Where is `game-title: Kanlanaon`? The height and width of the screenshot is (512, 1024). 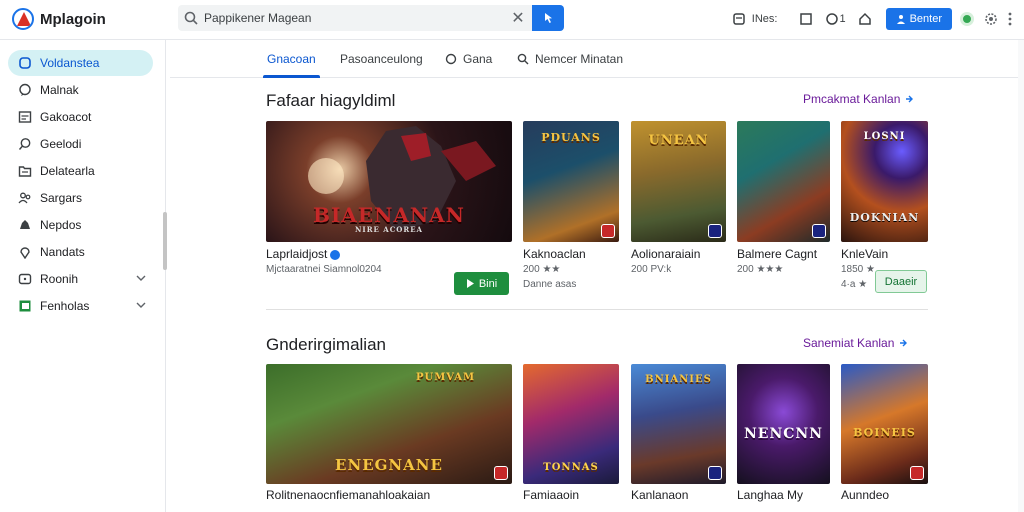
game-title: Kanlanaon is located at coordinates (659, 495).